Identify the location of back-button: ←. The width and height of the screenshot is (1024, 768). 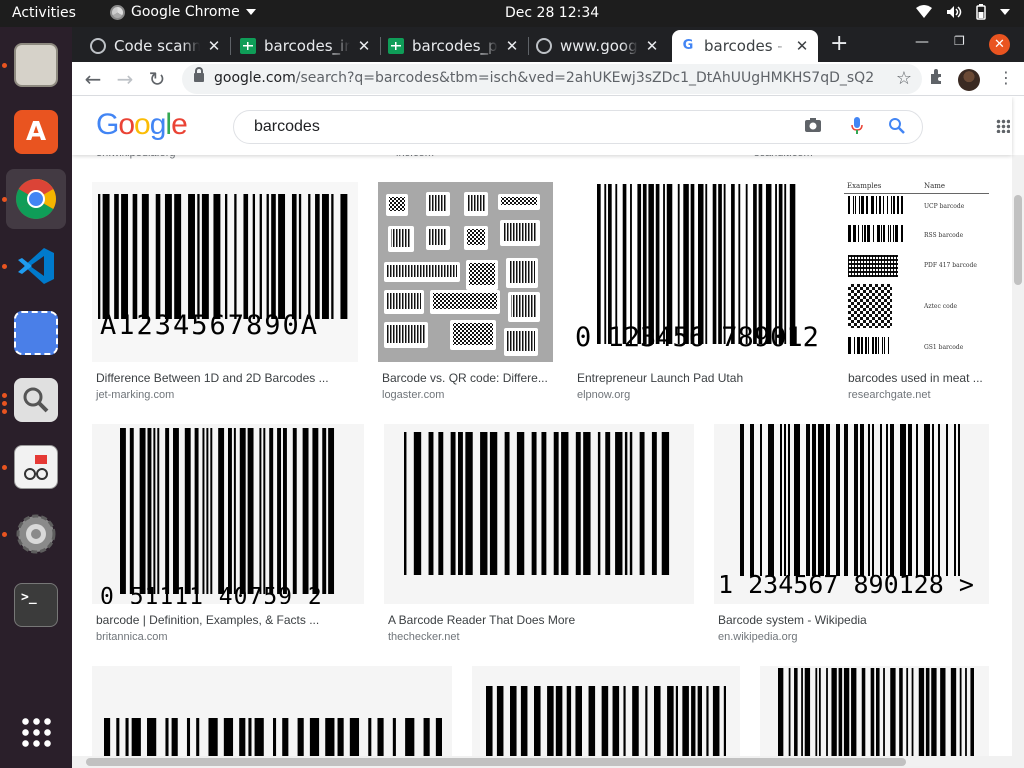
(93, 79).